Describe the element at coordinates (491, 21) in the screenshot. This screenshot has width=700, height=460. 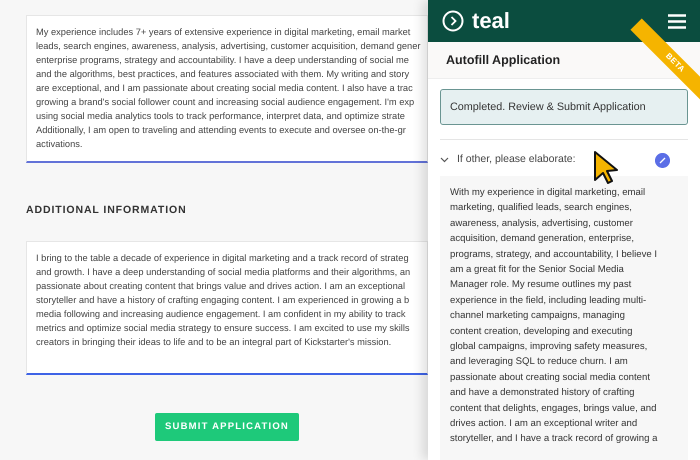
I see `logo-text: teal` at that location.